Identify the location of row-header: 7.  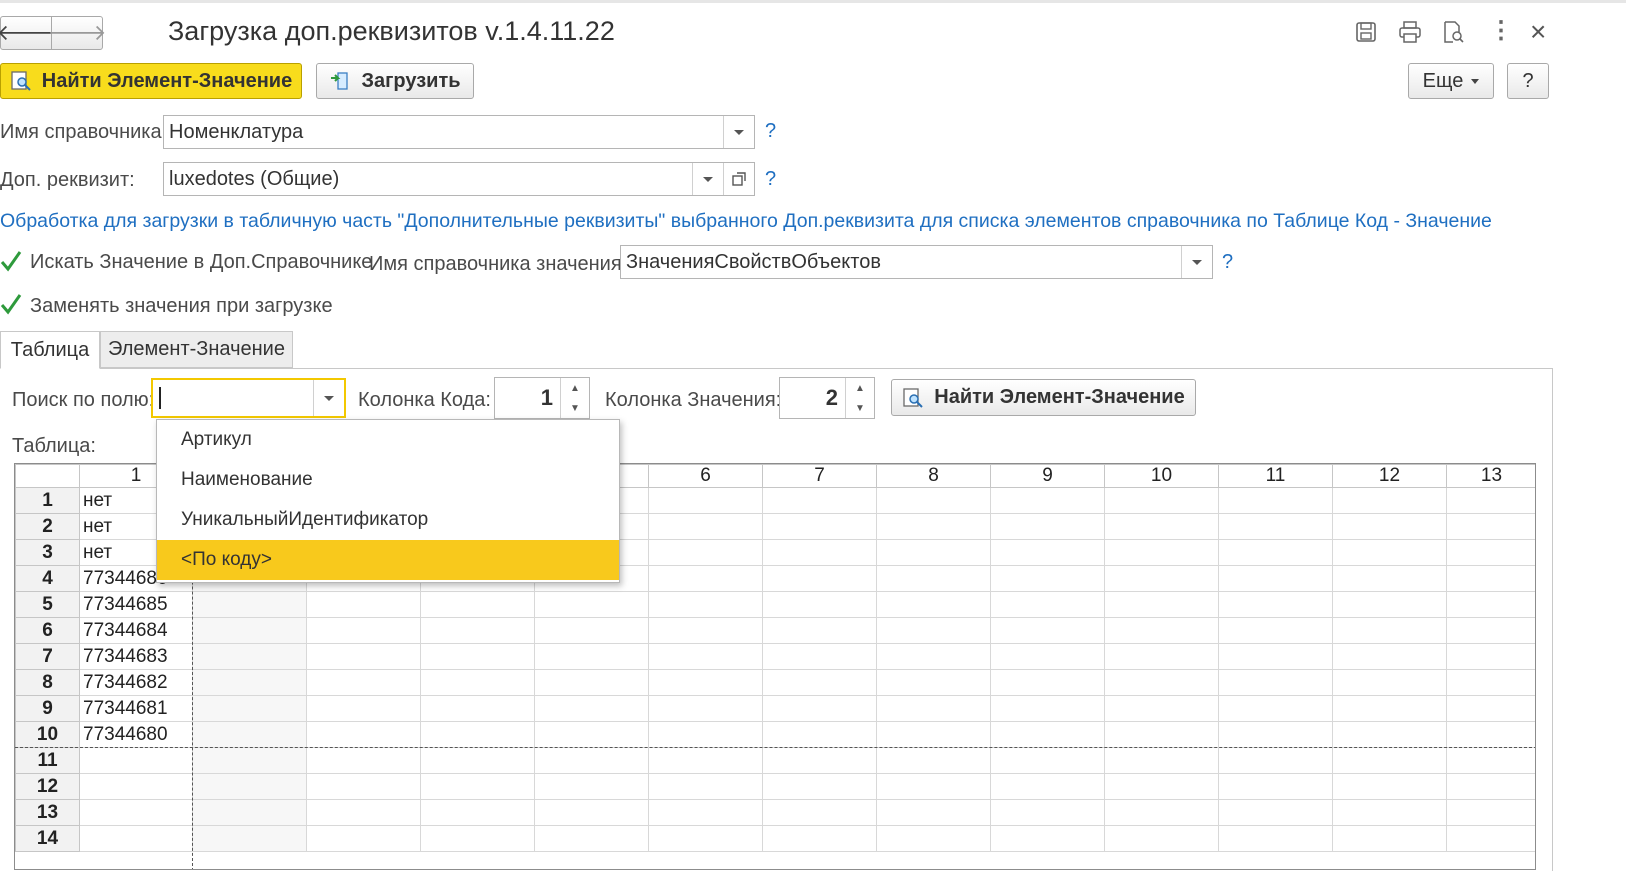
(47, 656).